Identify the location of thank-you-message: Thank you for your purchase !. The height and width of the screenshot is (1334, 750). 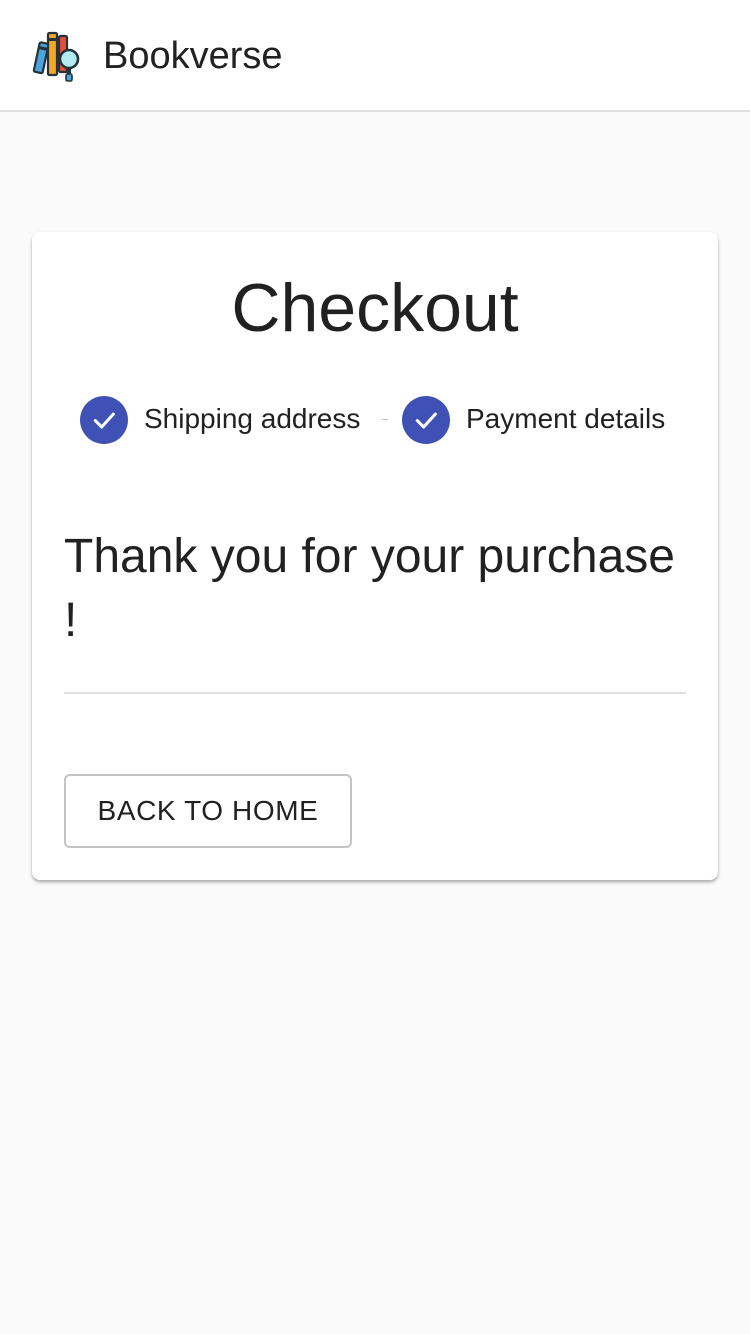
(369, 588).